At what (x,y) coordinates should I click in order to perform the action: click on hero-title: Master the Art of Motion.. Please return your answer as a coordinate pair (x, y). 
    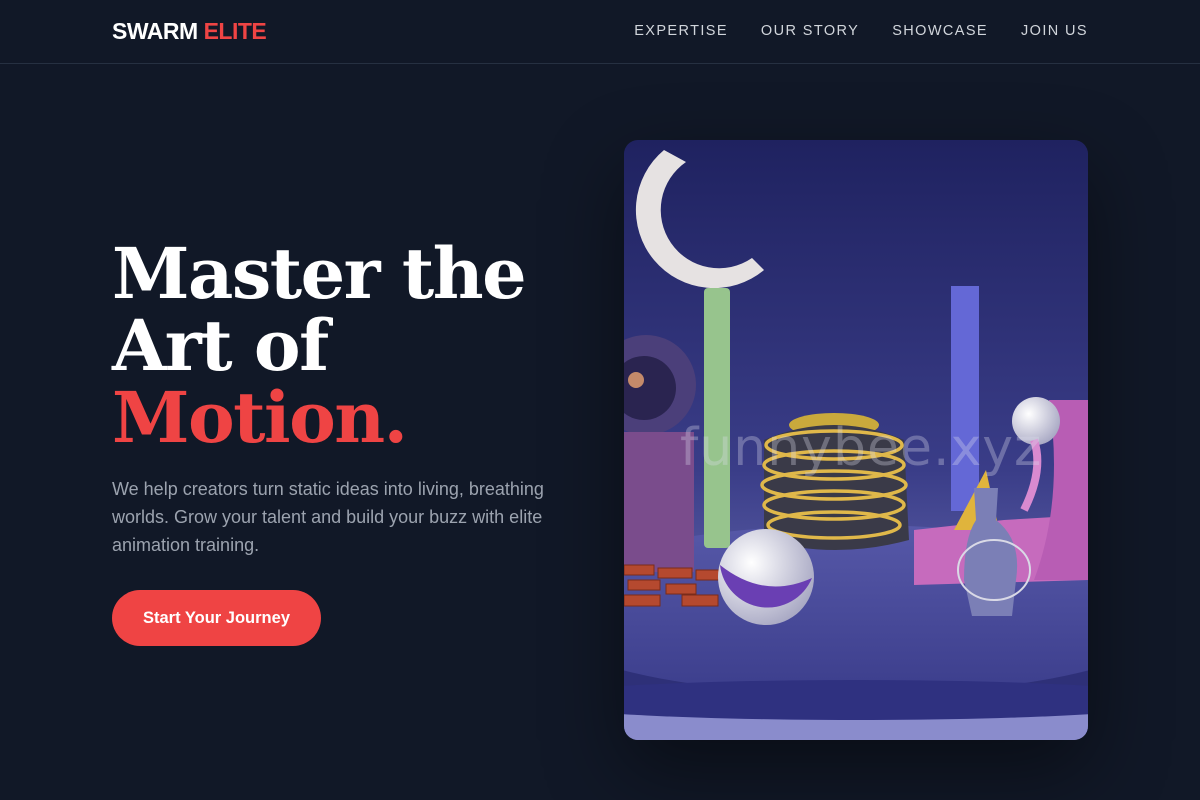
    Looking at the image, I should click on (319, 345).